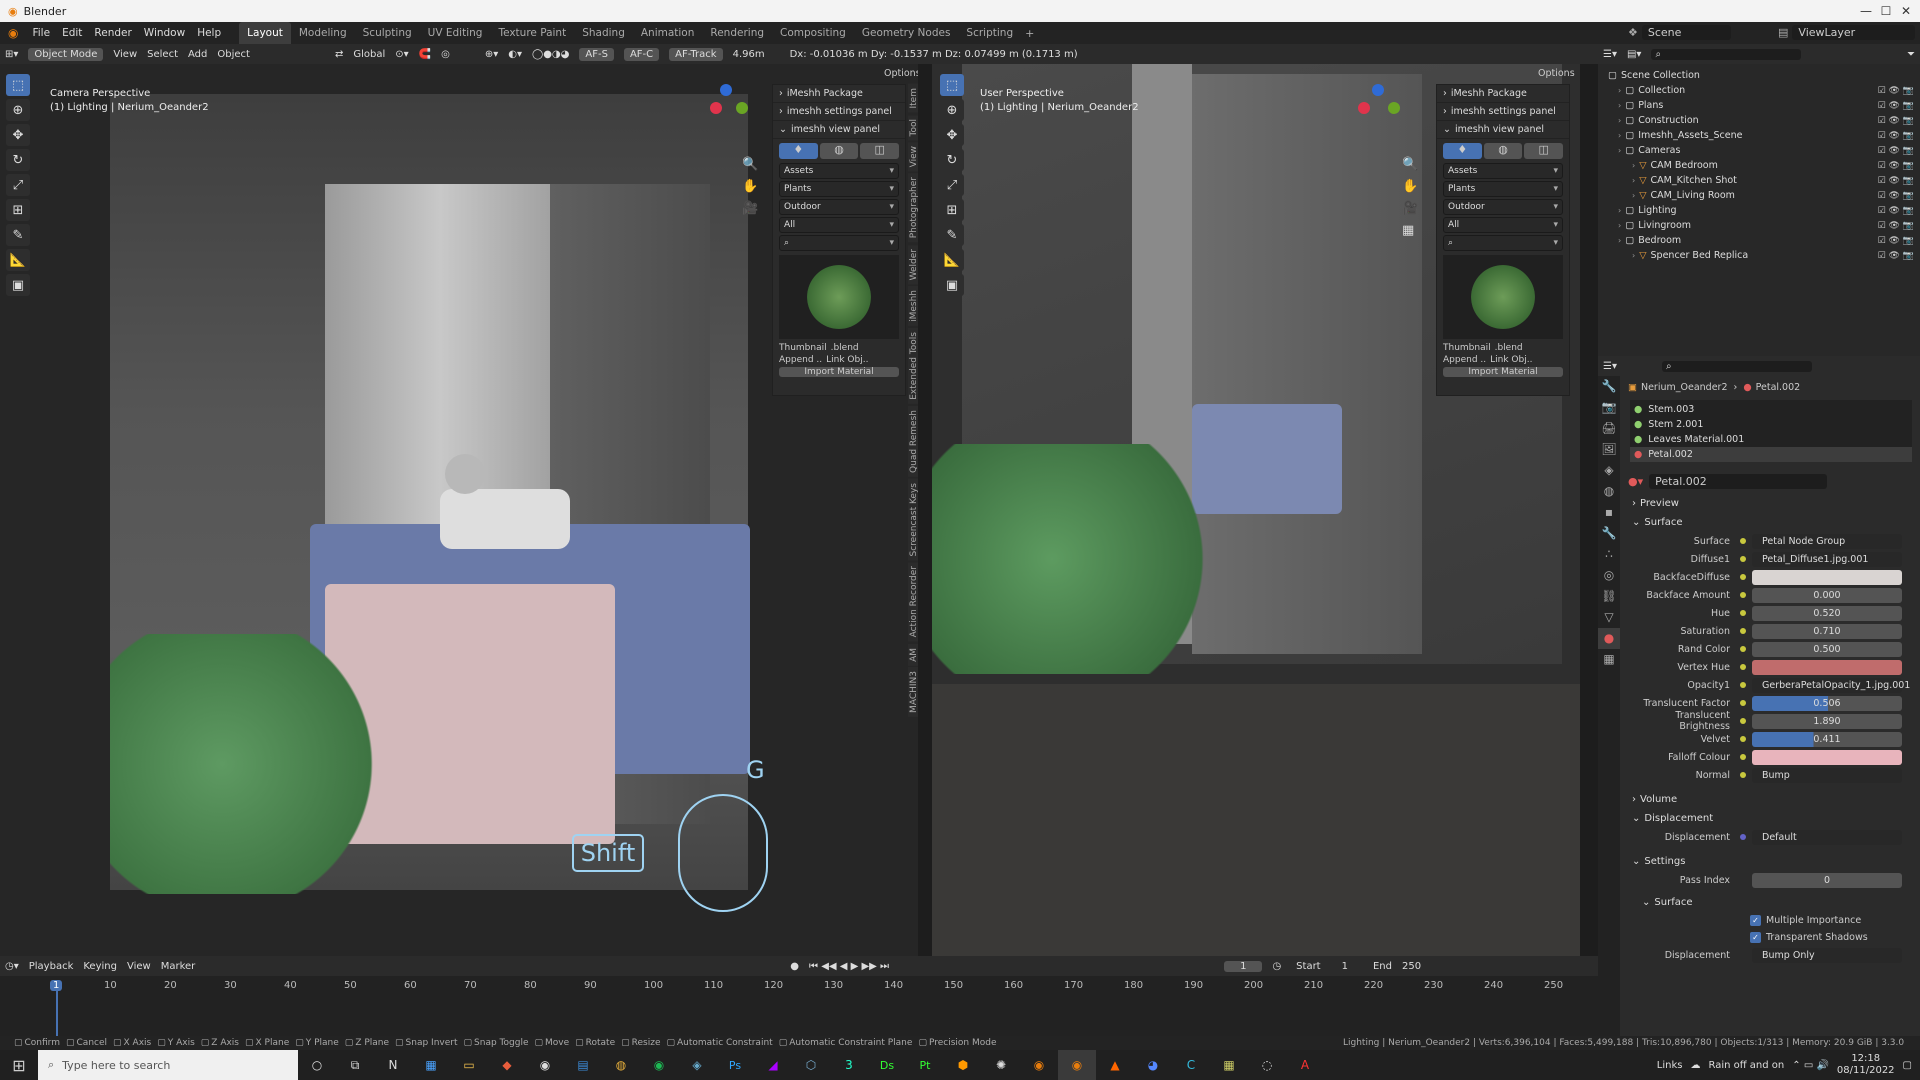 The image size is (1920, 1080). What do you see at coordinates (18, 135) in the screenshot?
I see `move-icon: ✥` at bounding box center [18, 135].